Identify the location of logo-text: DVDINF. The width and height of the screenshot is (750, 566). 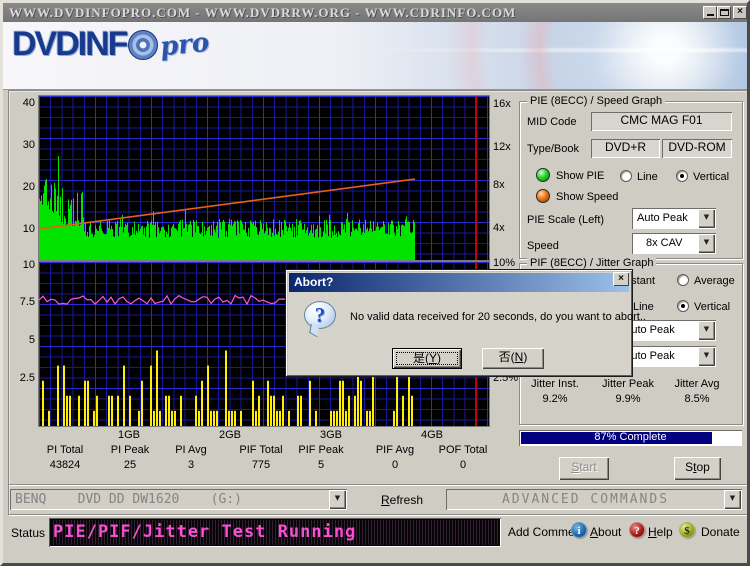
(70, 44).